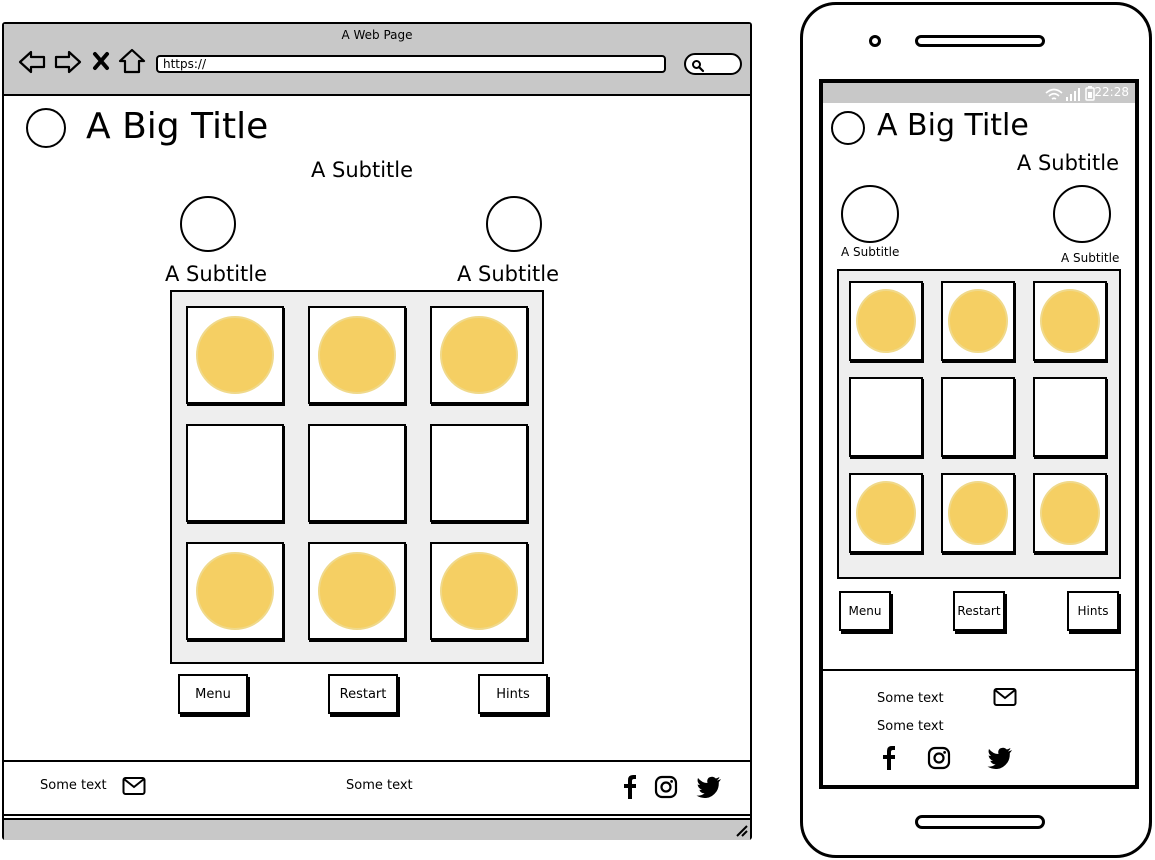 The height and width of the screenshot is (860, 1155). What do you see at coordinates (32, 62) in the screenshot?
I see `back-arrow-icon` at bounding box center [32, 62].